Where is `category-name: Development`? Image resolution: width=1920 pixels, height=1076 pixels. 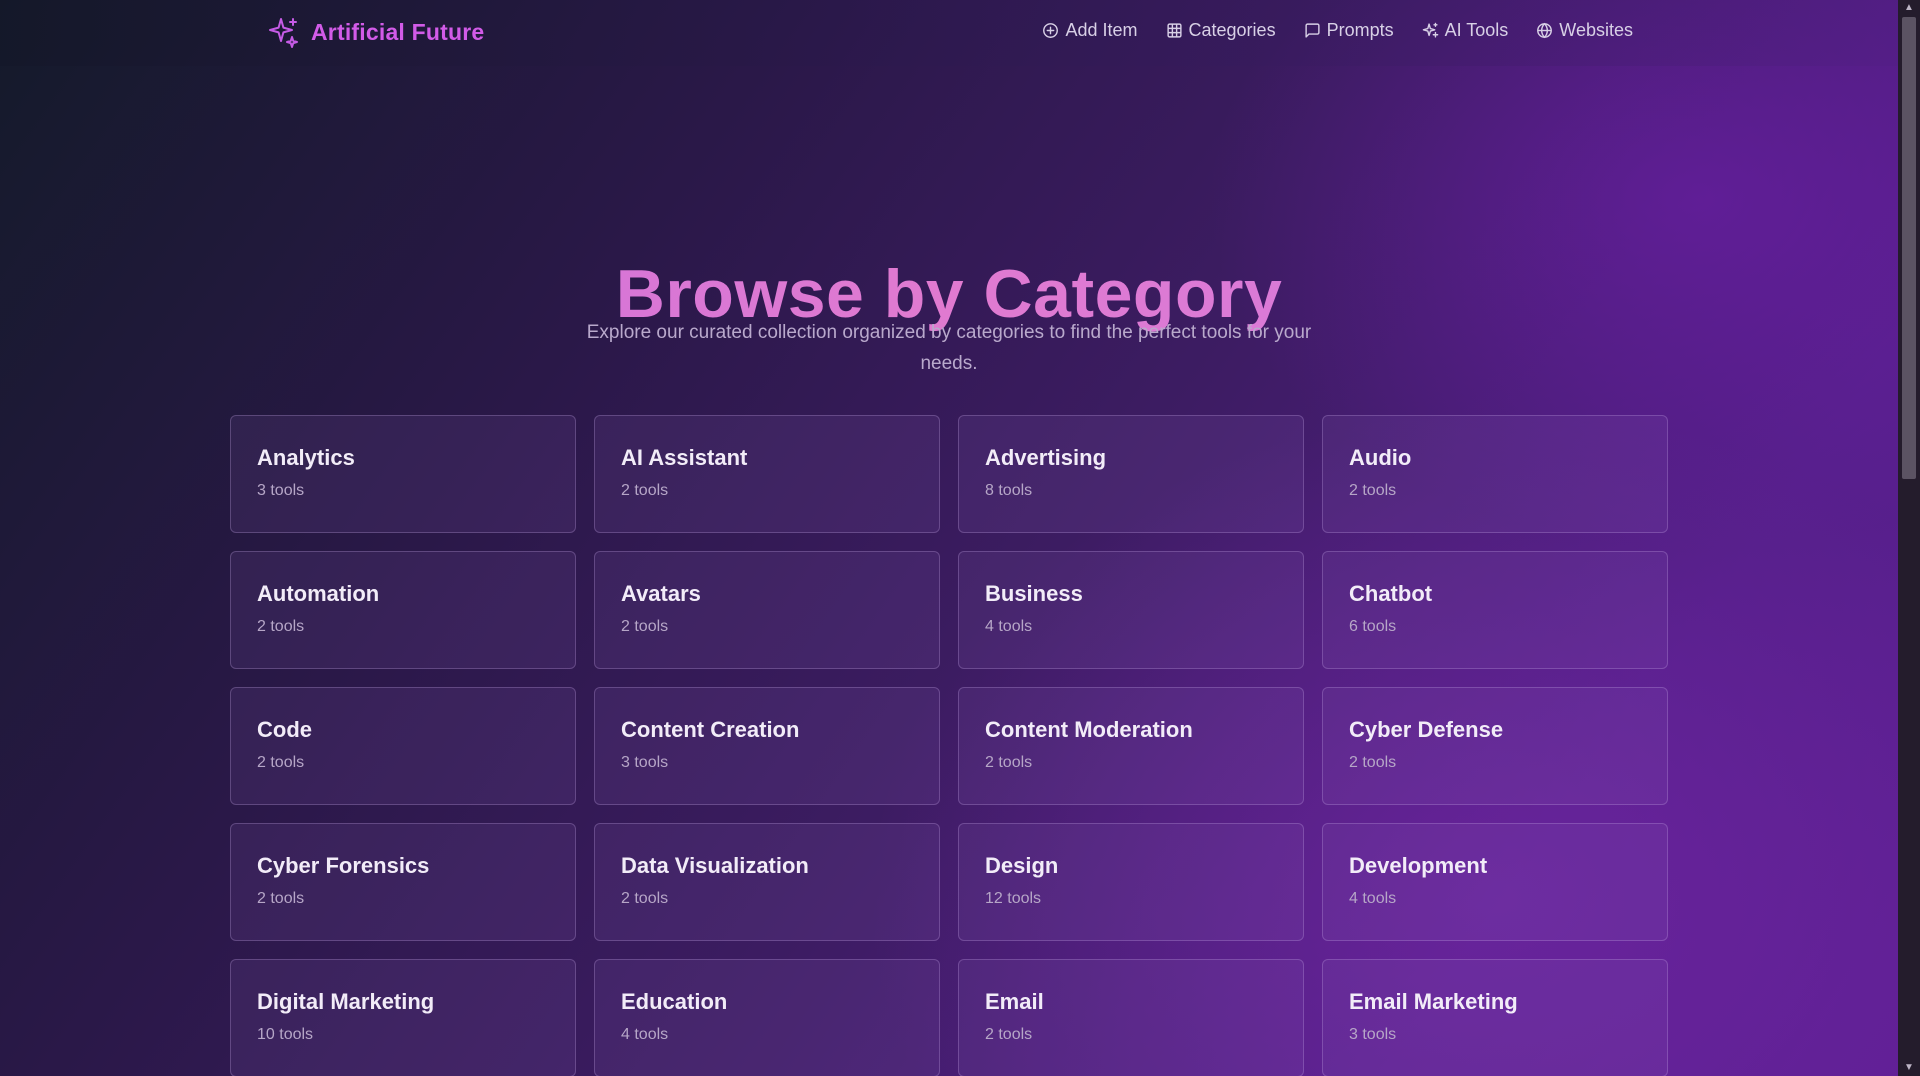 category-name: Development is located at coordinates (1418, 865).